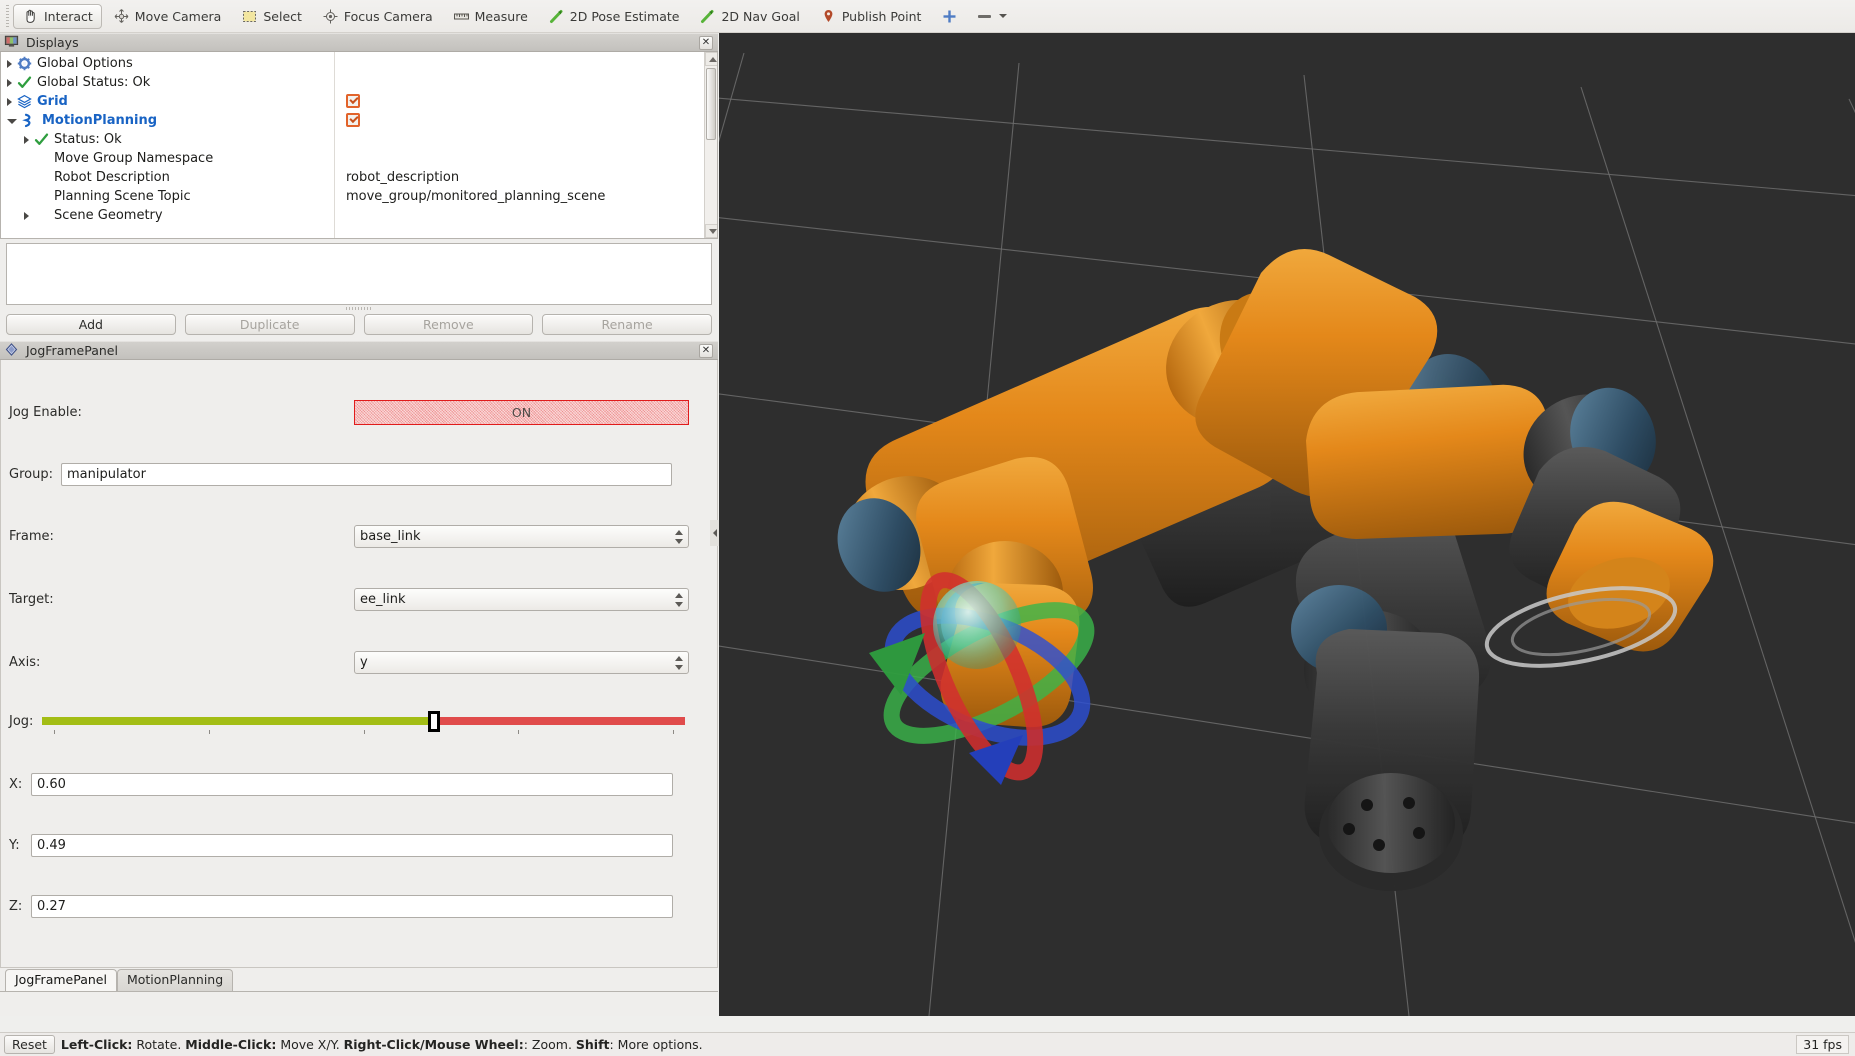  I want to click on tool-overflow, so click(992, 16).